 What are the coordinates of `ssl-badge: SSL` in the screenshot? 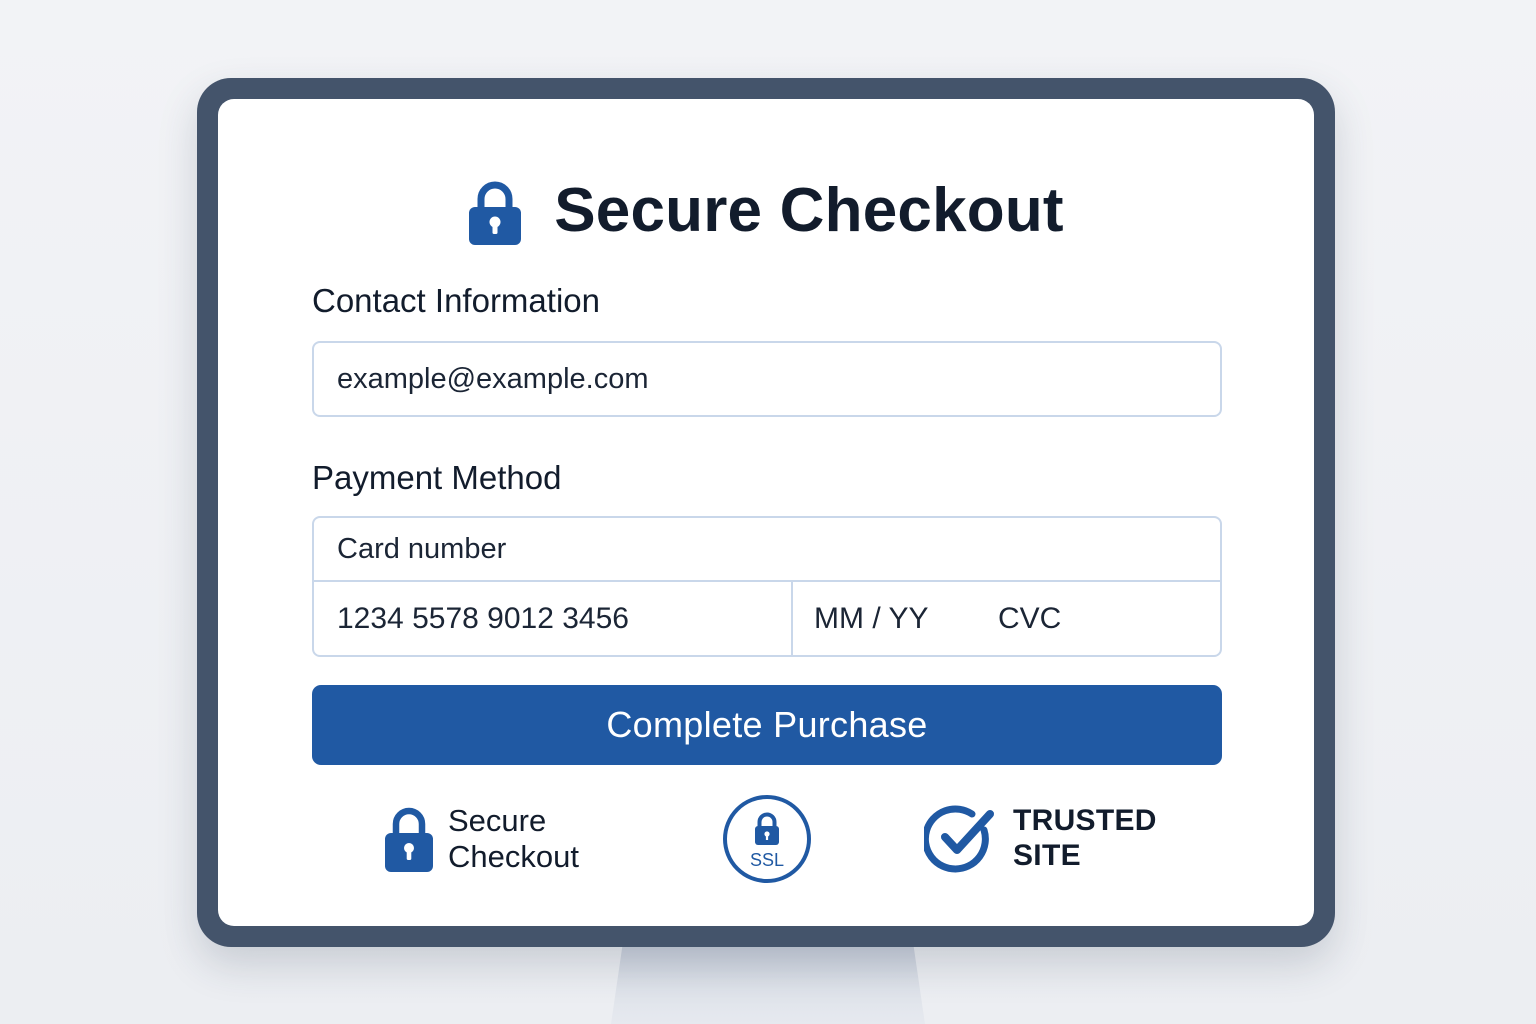 It's located at (767, 839).